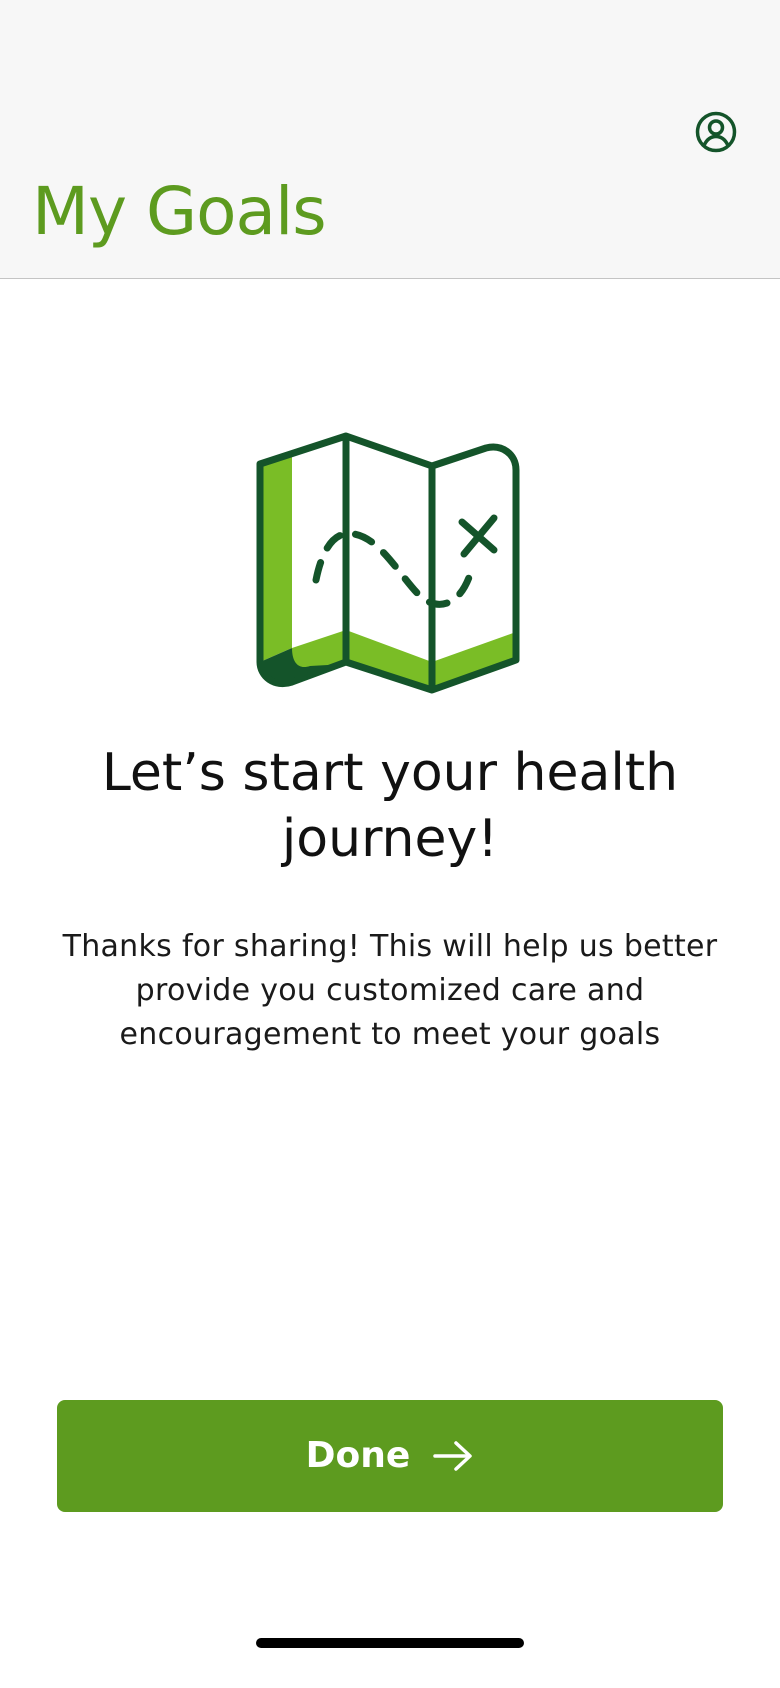 The height and width of the screenshot is (1688, 780). I want to click on treasure-map-icon, so click(388, 563).